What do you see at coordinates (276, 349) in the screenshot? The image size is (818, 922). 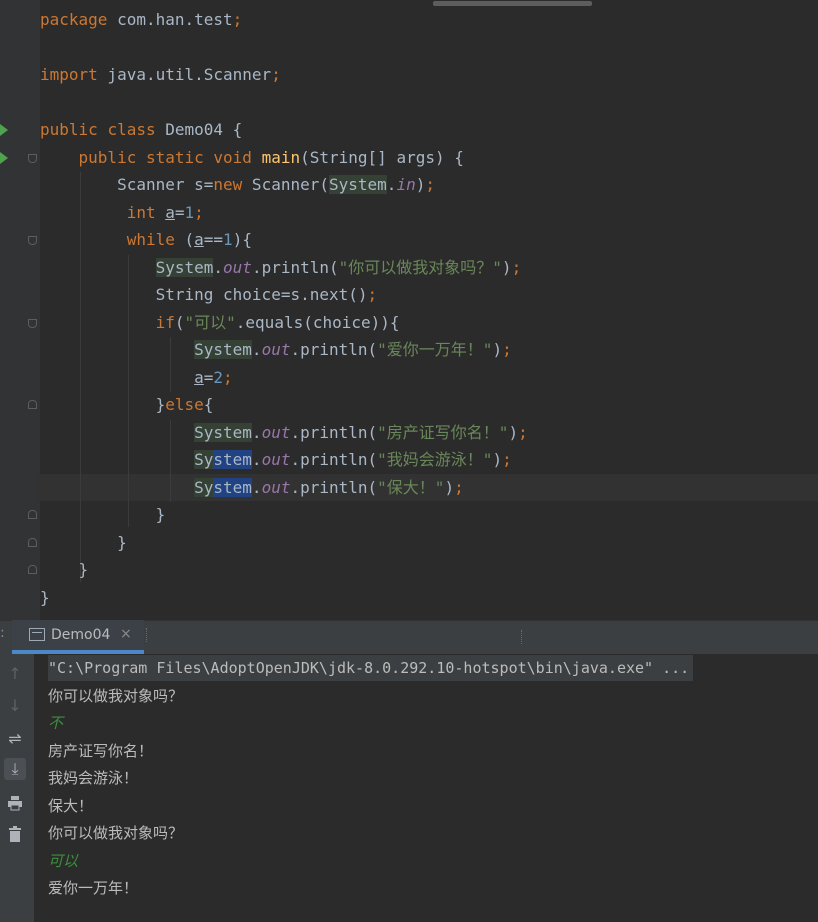 I see `code-line: System.out.println("爱你一万年！");` at bounding box center [276, 349].